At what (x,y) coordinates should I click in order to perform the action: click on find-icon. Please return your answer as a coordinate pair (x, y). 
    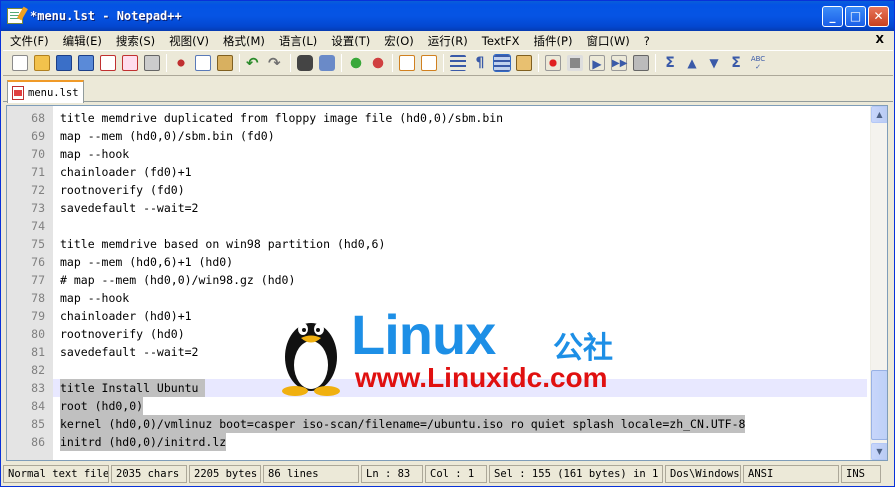
    Looking at the image, I should click on (305, 63).